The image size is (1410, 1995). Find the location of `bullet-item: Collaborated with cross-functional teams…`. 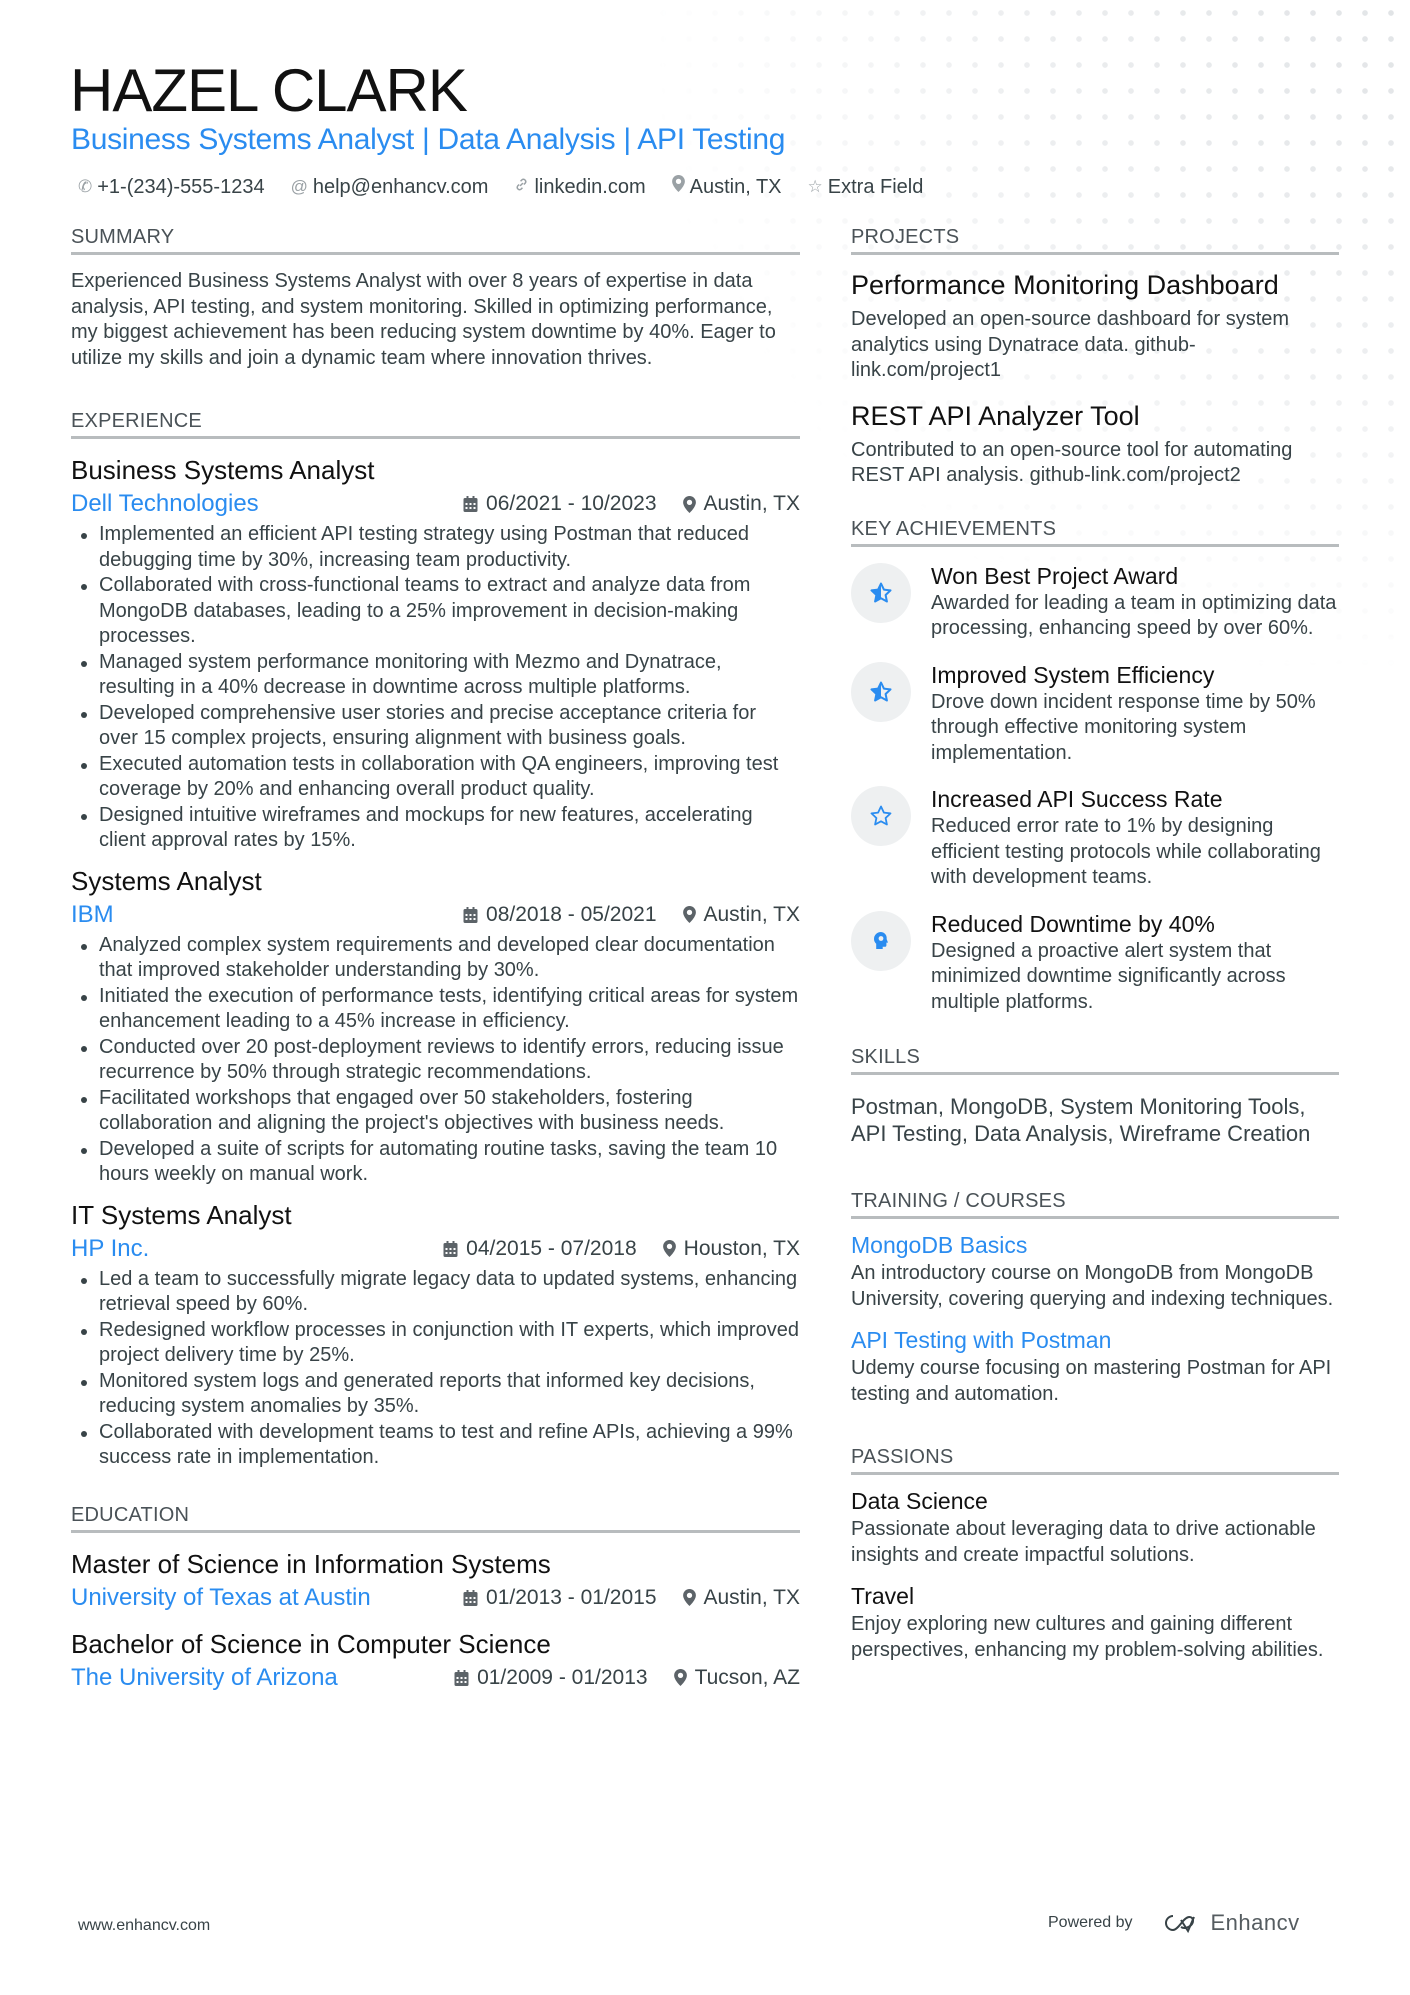

bullet-item: Collaborated with cross-functional teams… is located at coordinates (435, 611).